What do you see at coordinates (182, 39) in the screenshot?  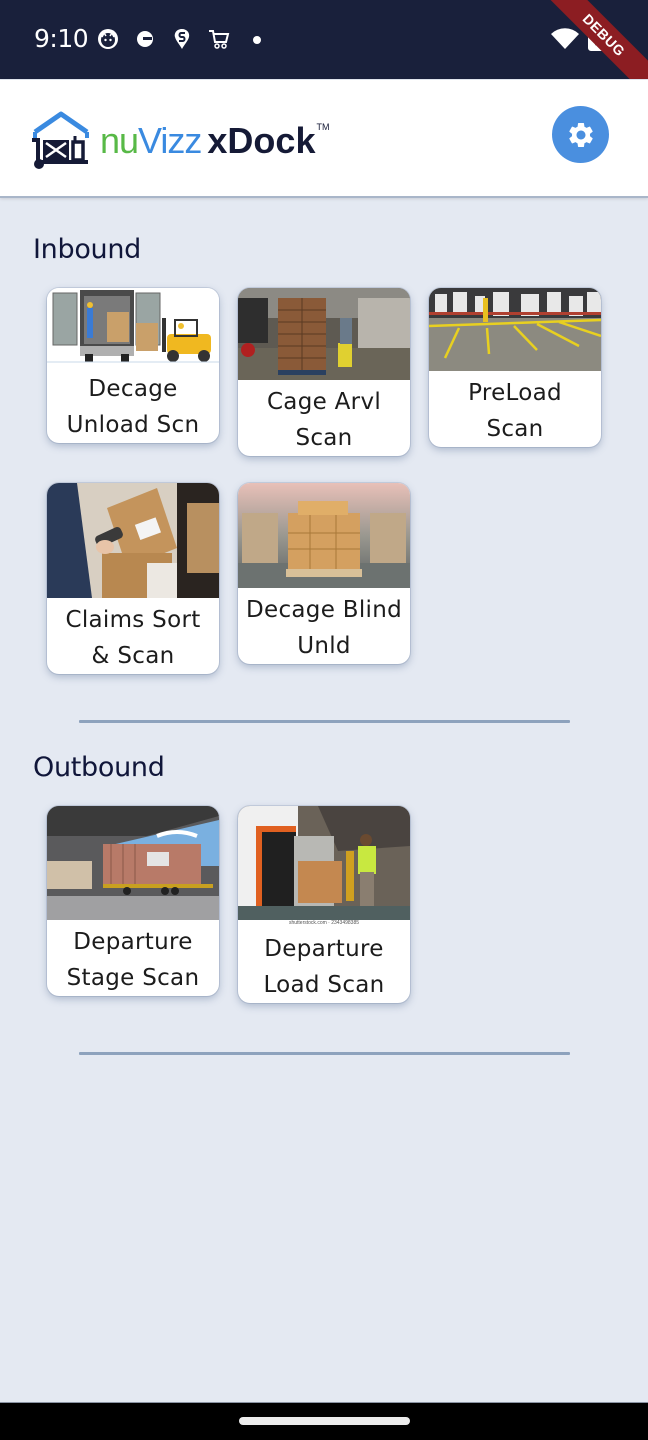 I see `swiggy-icon` at bounding box center [182, 39].